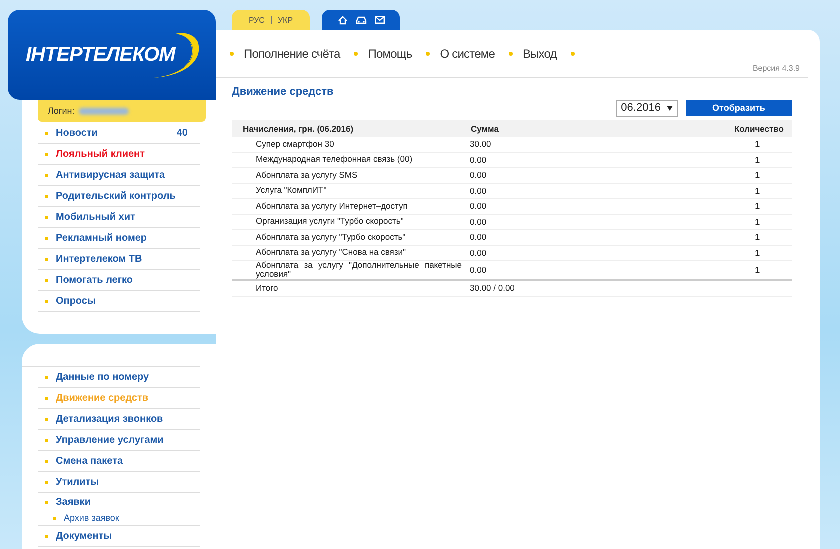  Describe the element at coordinates (119, 217) in the screenshot. I see `menu-item: Мобильный хит` at that location.